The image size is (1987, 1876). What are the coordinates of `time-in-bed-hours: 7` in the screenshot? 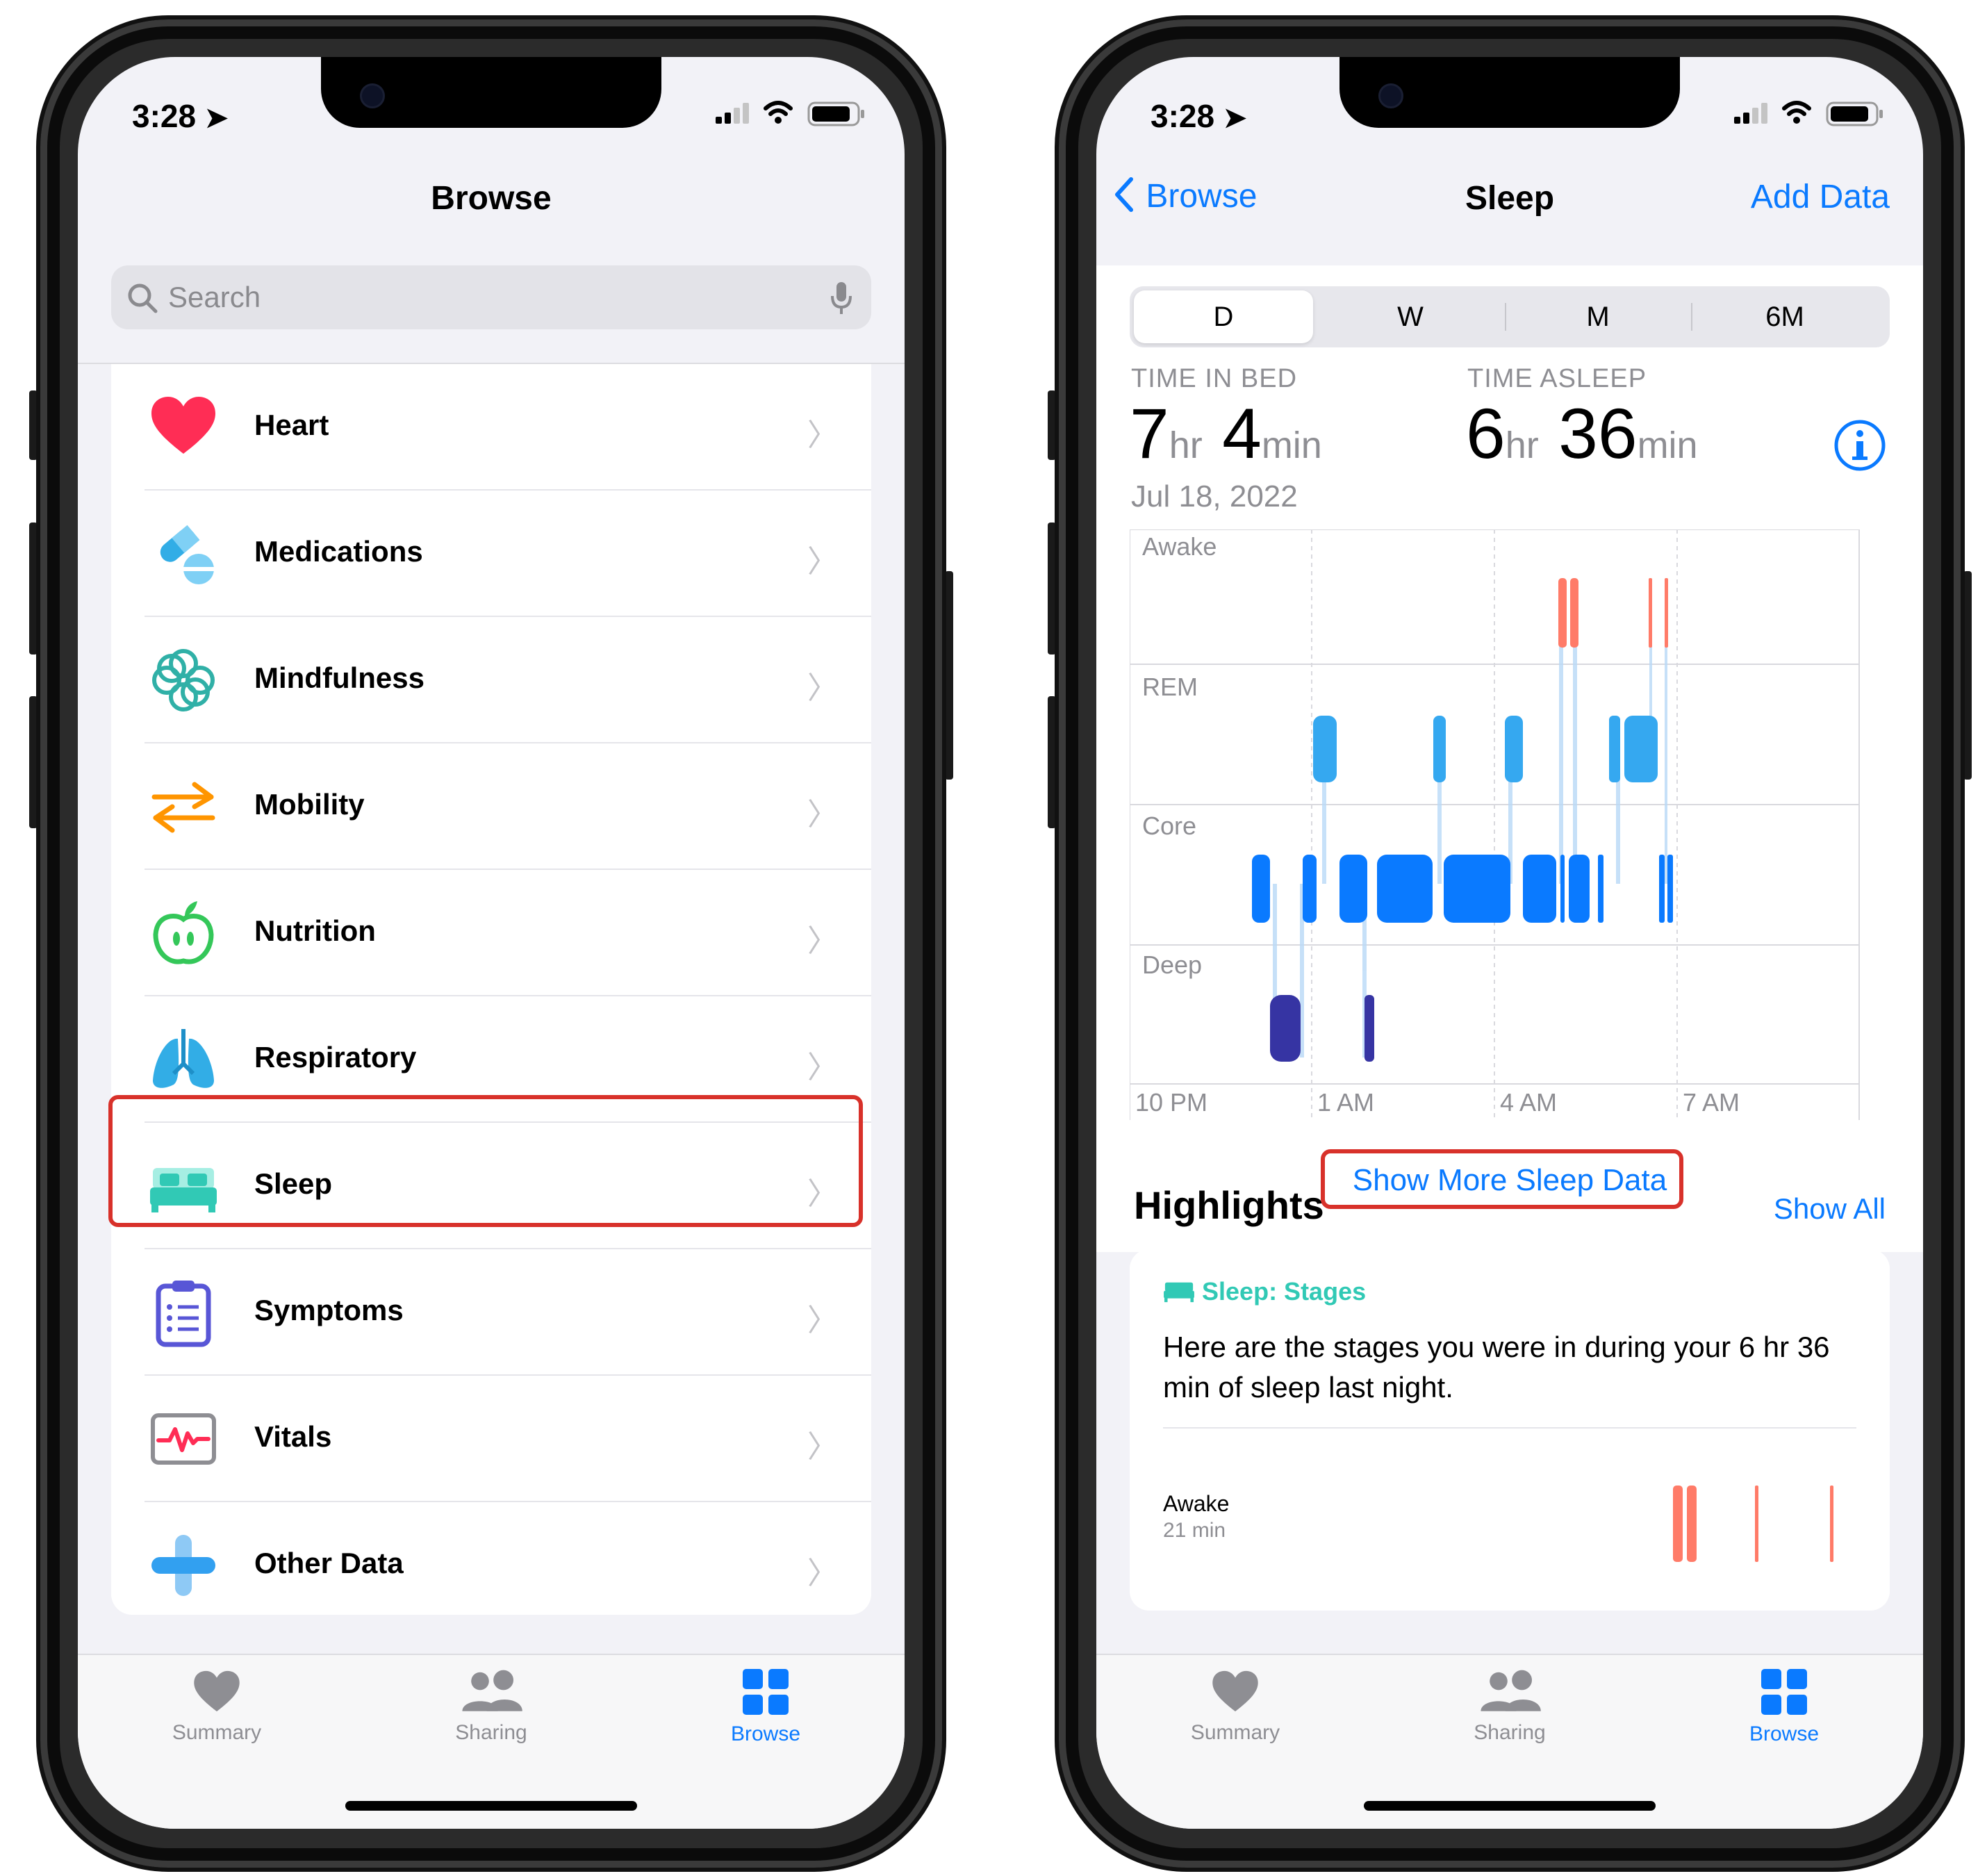 It's located at (1149, 433).